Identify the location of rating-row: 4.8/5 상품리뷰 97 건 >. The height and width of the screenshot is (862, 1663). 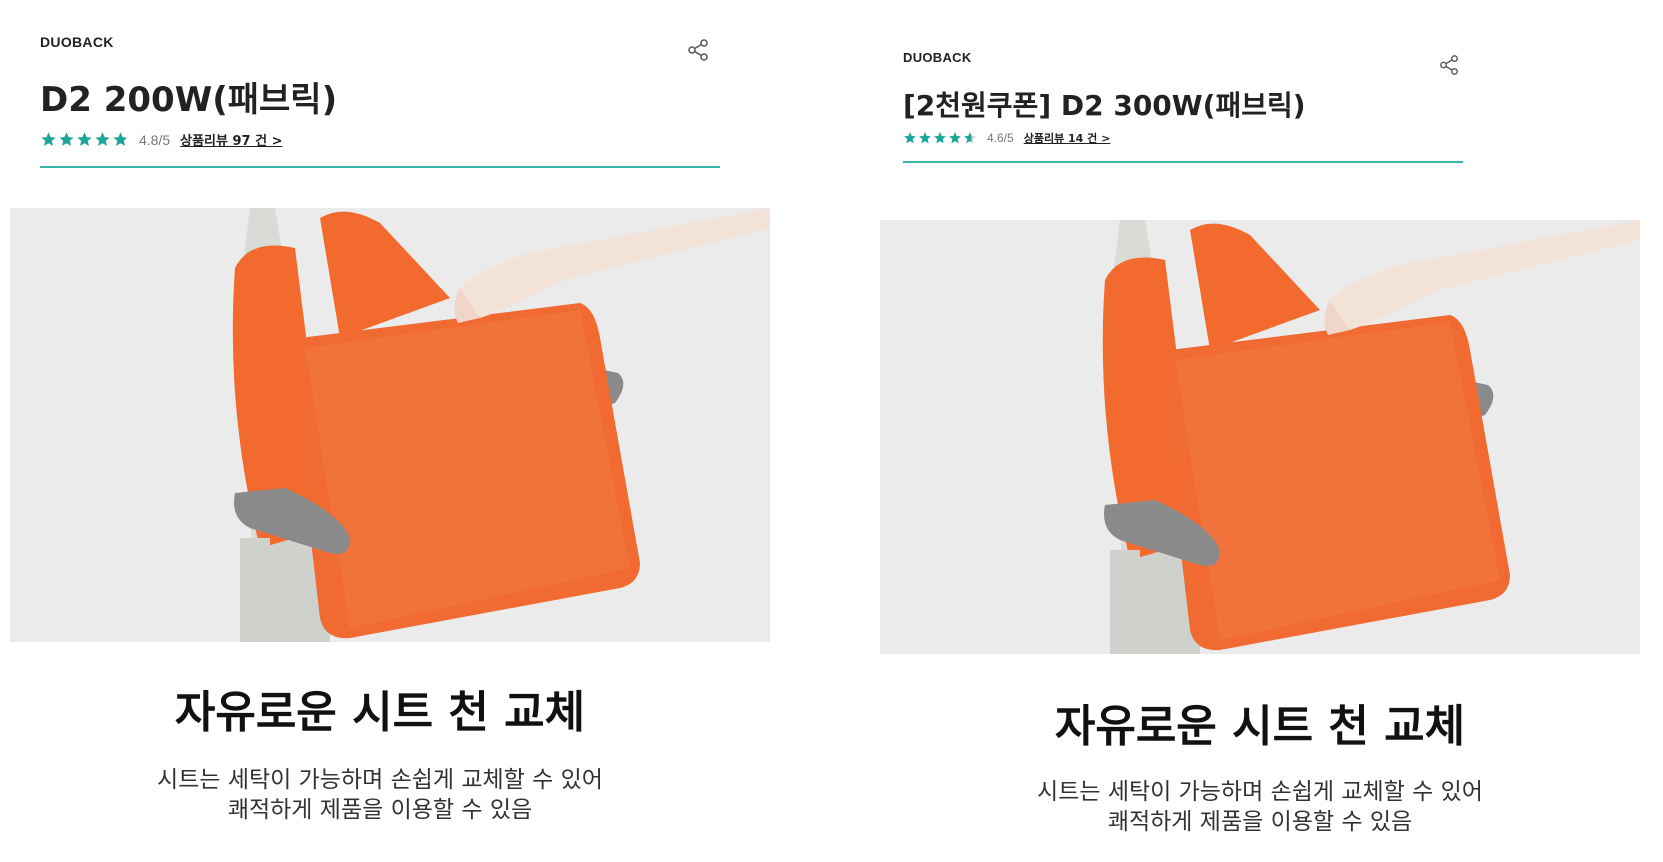
(161, 139).